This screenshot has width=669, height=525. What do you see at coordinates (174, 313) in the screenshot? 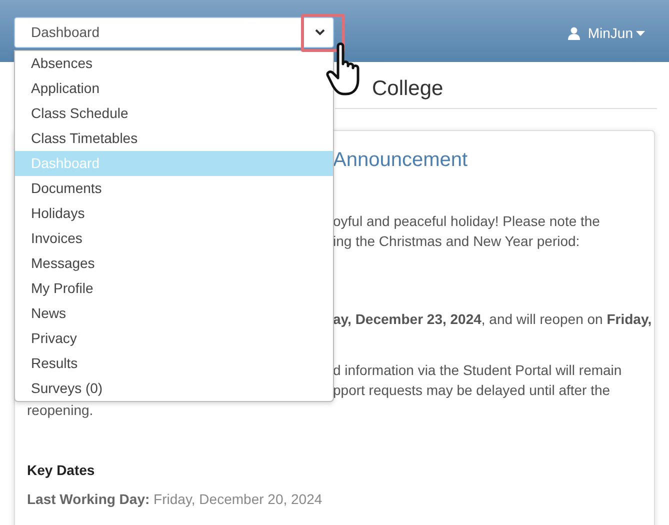
I see `dropdown-option: News` at bounding box center [174, 313].